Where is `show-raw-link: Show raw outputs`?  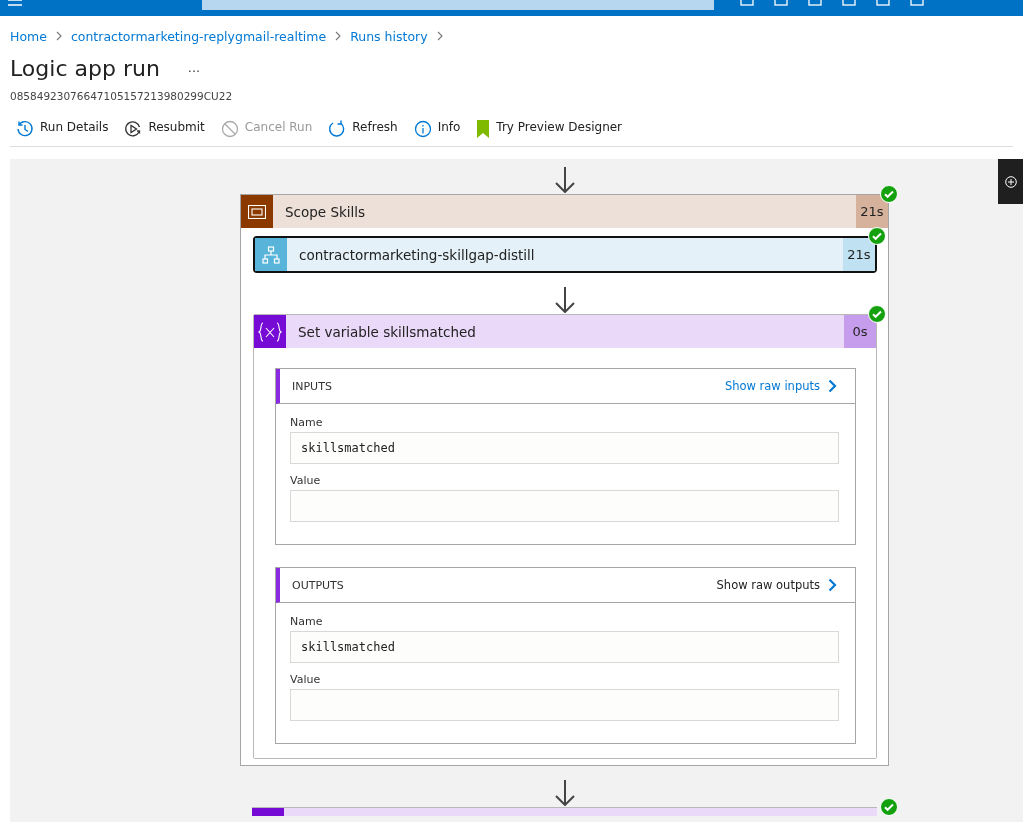
show-raw-link: Show raw outputs is located at coordinates (776, 585).